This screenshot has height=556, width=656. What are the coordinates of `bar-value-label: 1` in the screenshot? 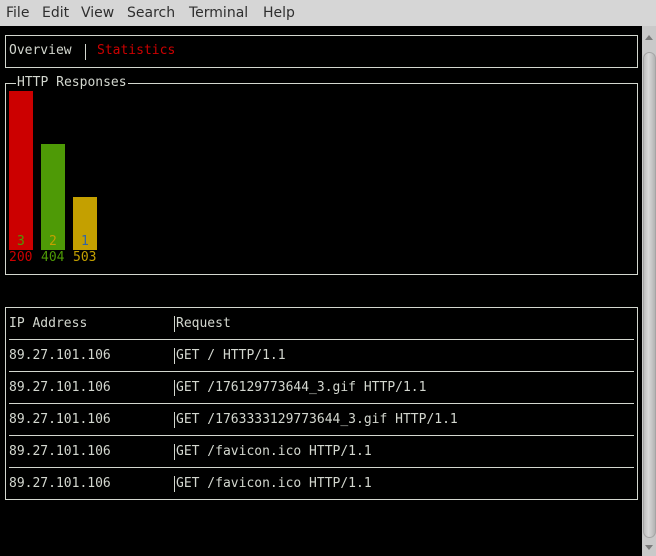 It's located at (85, 241).